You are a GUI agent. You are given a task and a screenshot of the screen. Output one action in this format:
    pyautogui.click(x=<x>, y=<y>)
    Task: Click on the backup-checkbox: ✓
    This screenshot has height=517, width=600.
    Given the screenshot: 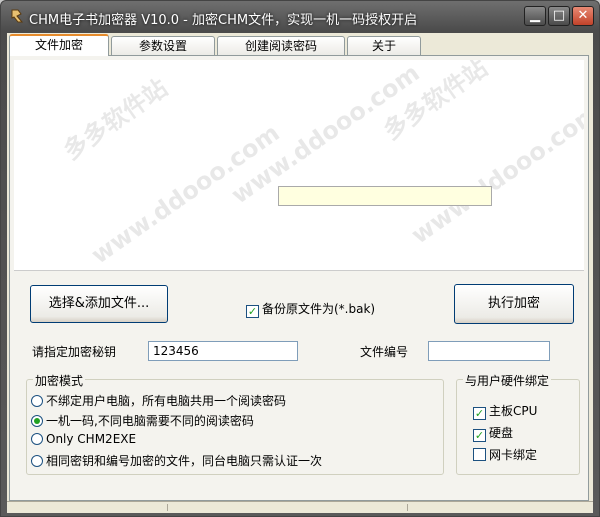 What is the action you would take?
    pyautogui.click(x=252, y=311)
    